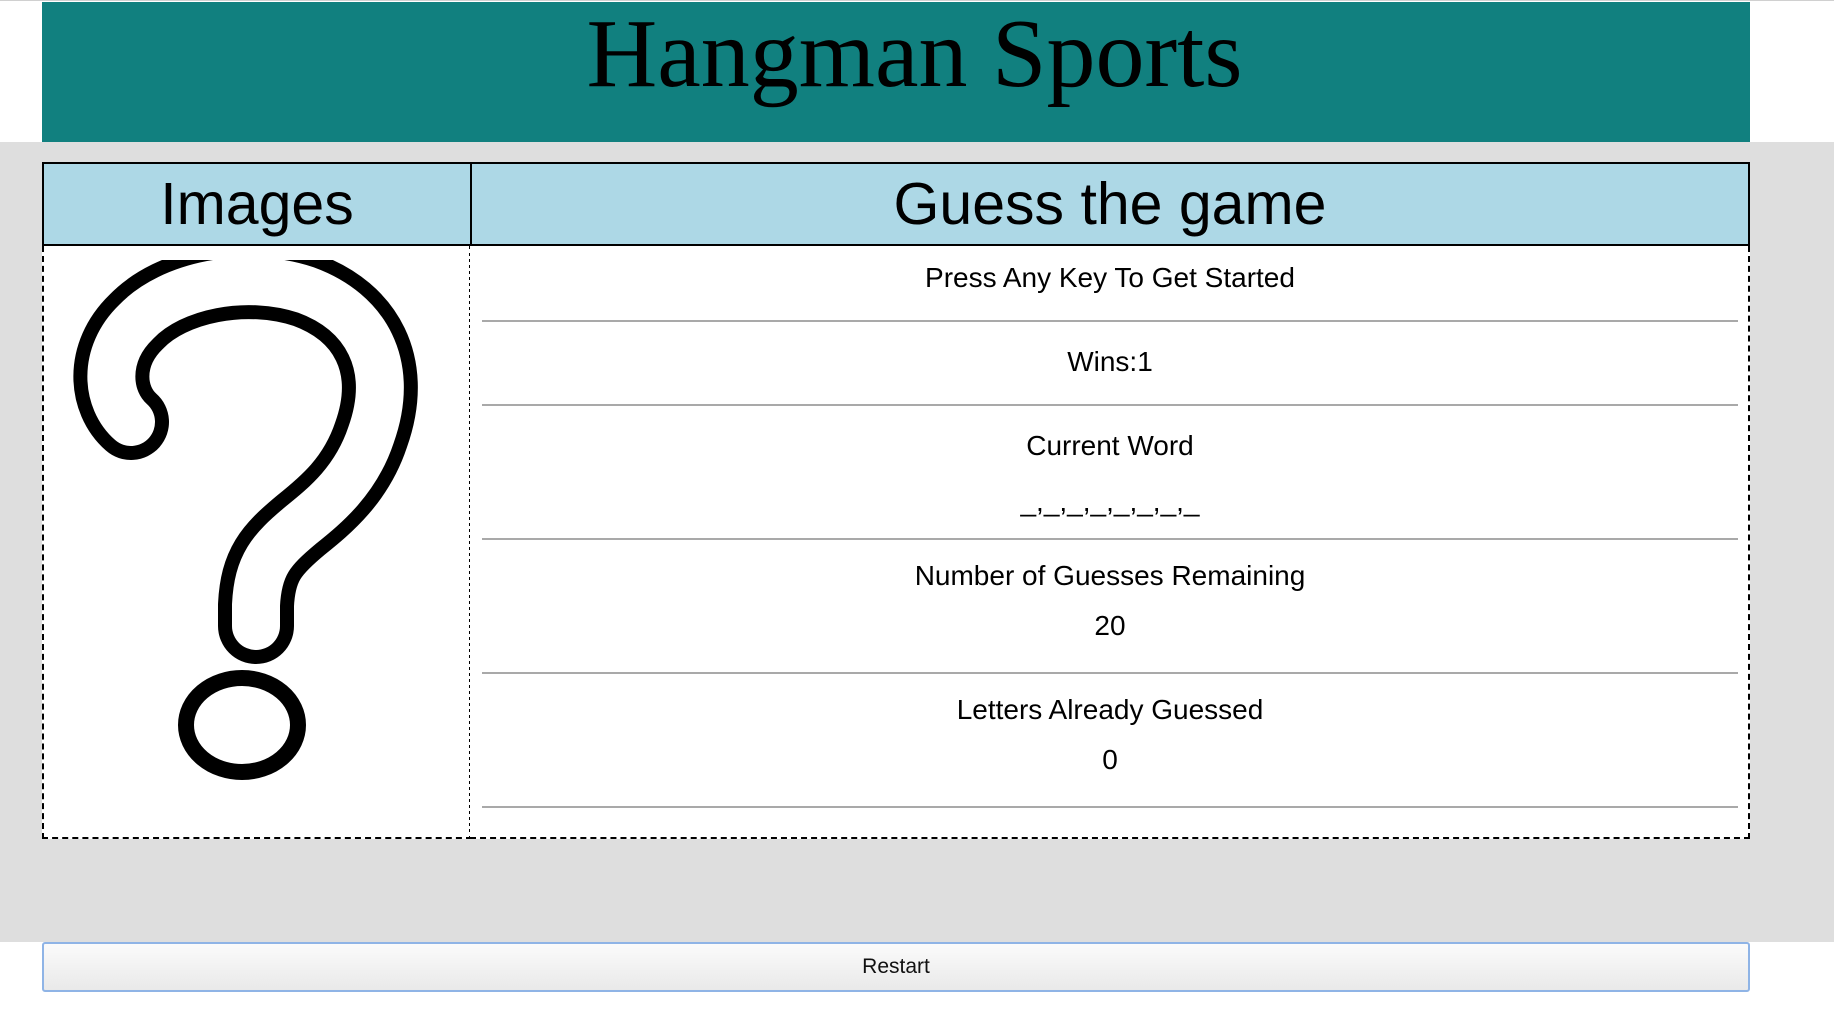 This screenshot has height=1028, width=1834. I want to click on guess-column-header: Guess the game, so click(1110, 204).